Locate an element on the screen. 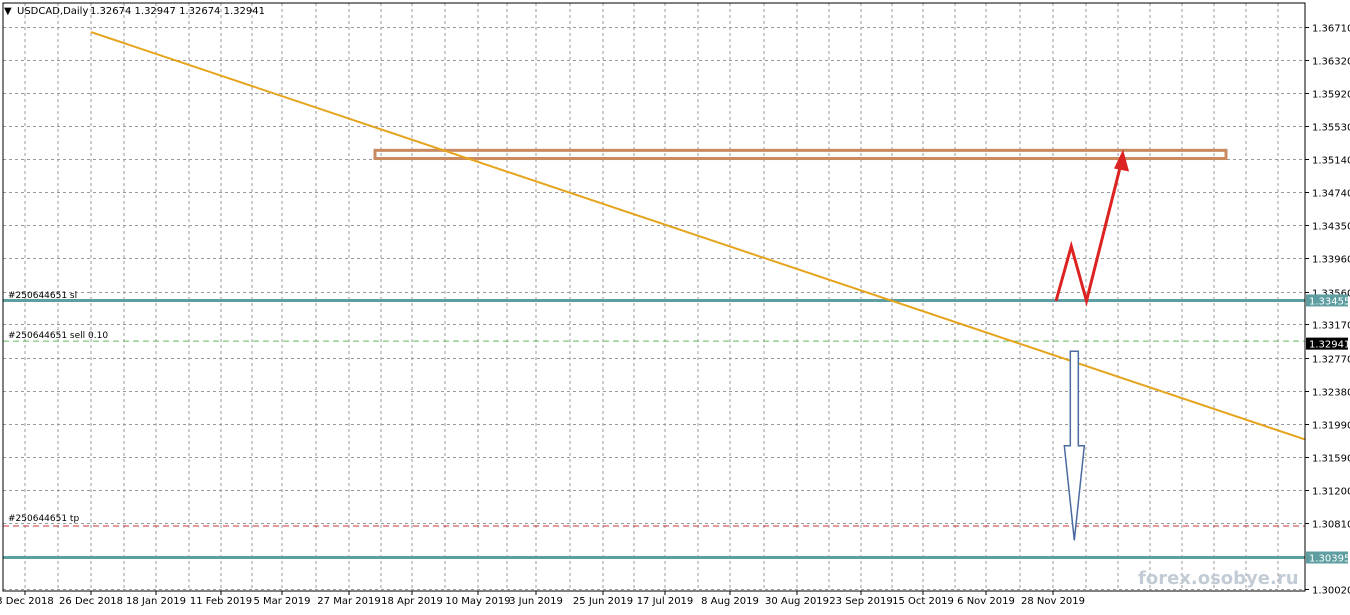  watermark: forex.osobye.ru is located at coordinates (1218, 578).